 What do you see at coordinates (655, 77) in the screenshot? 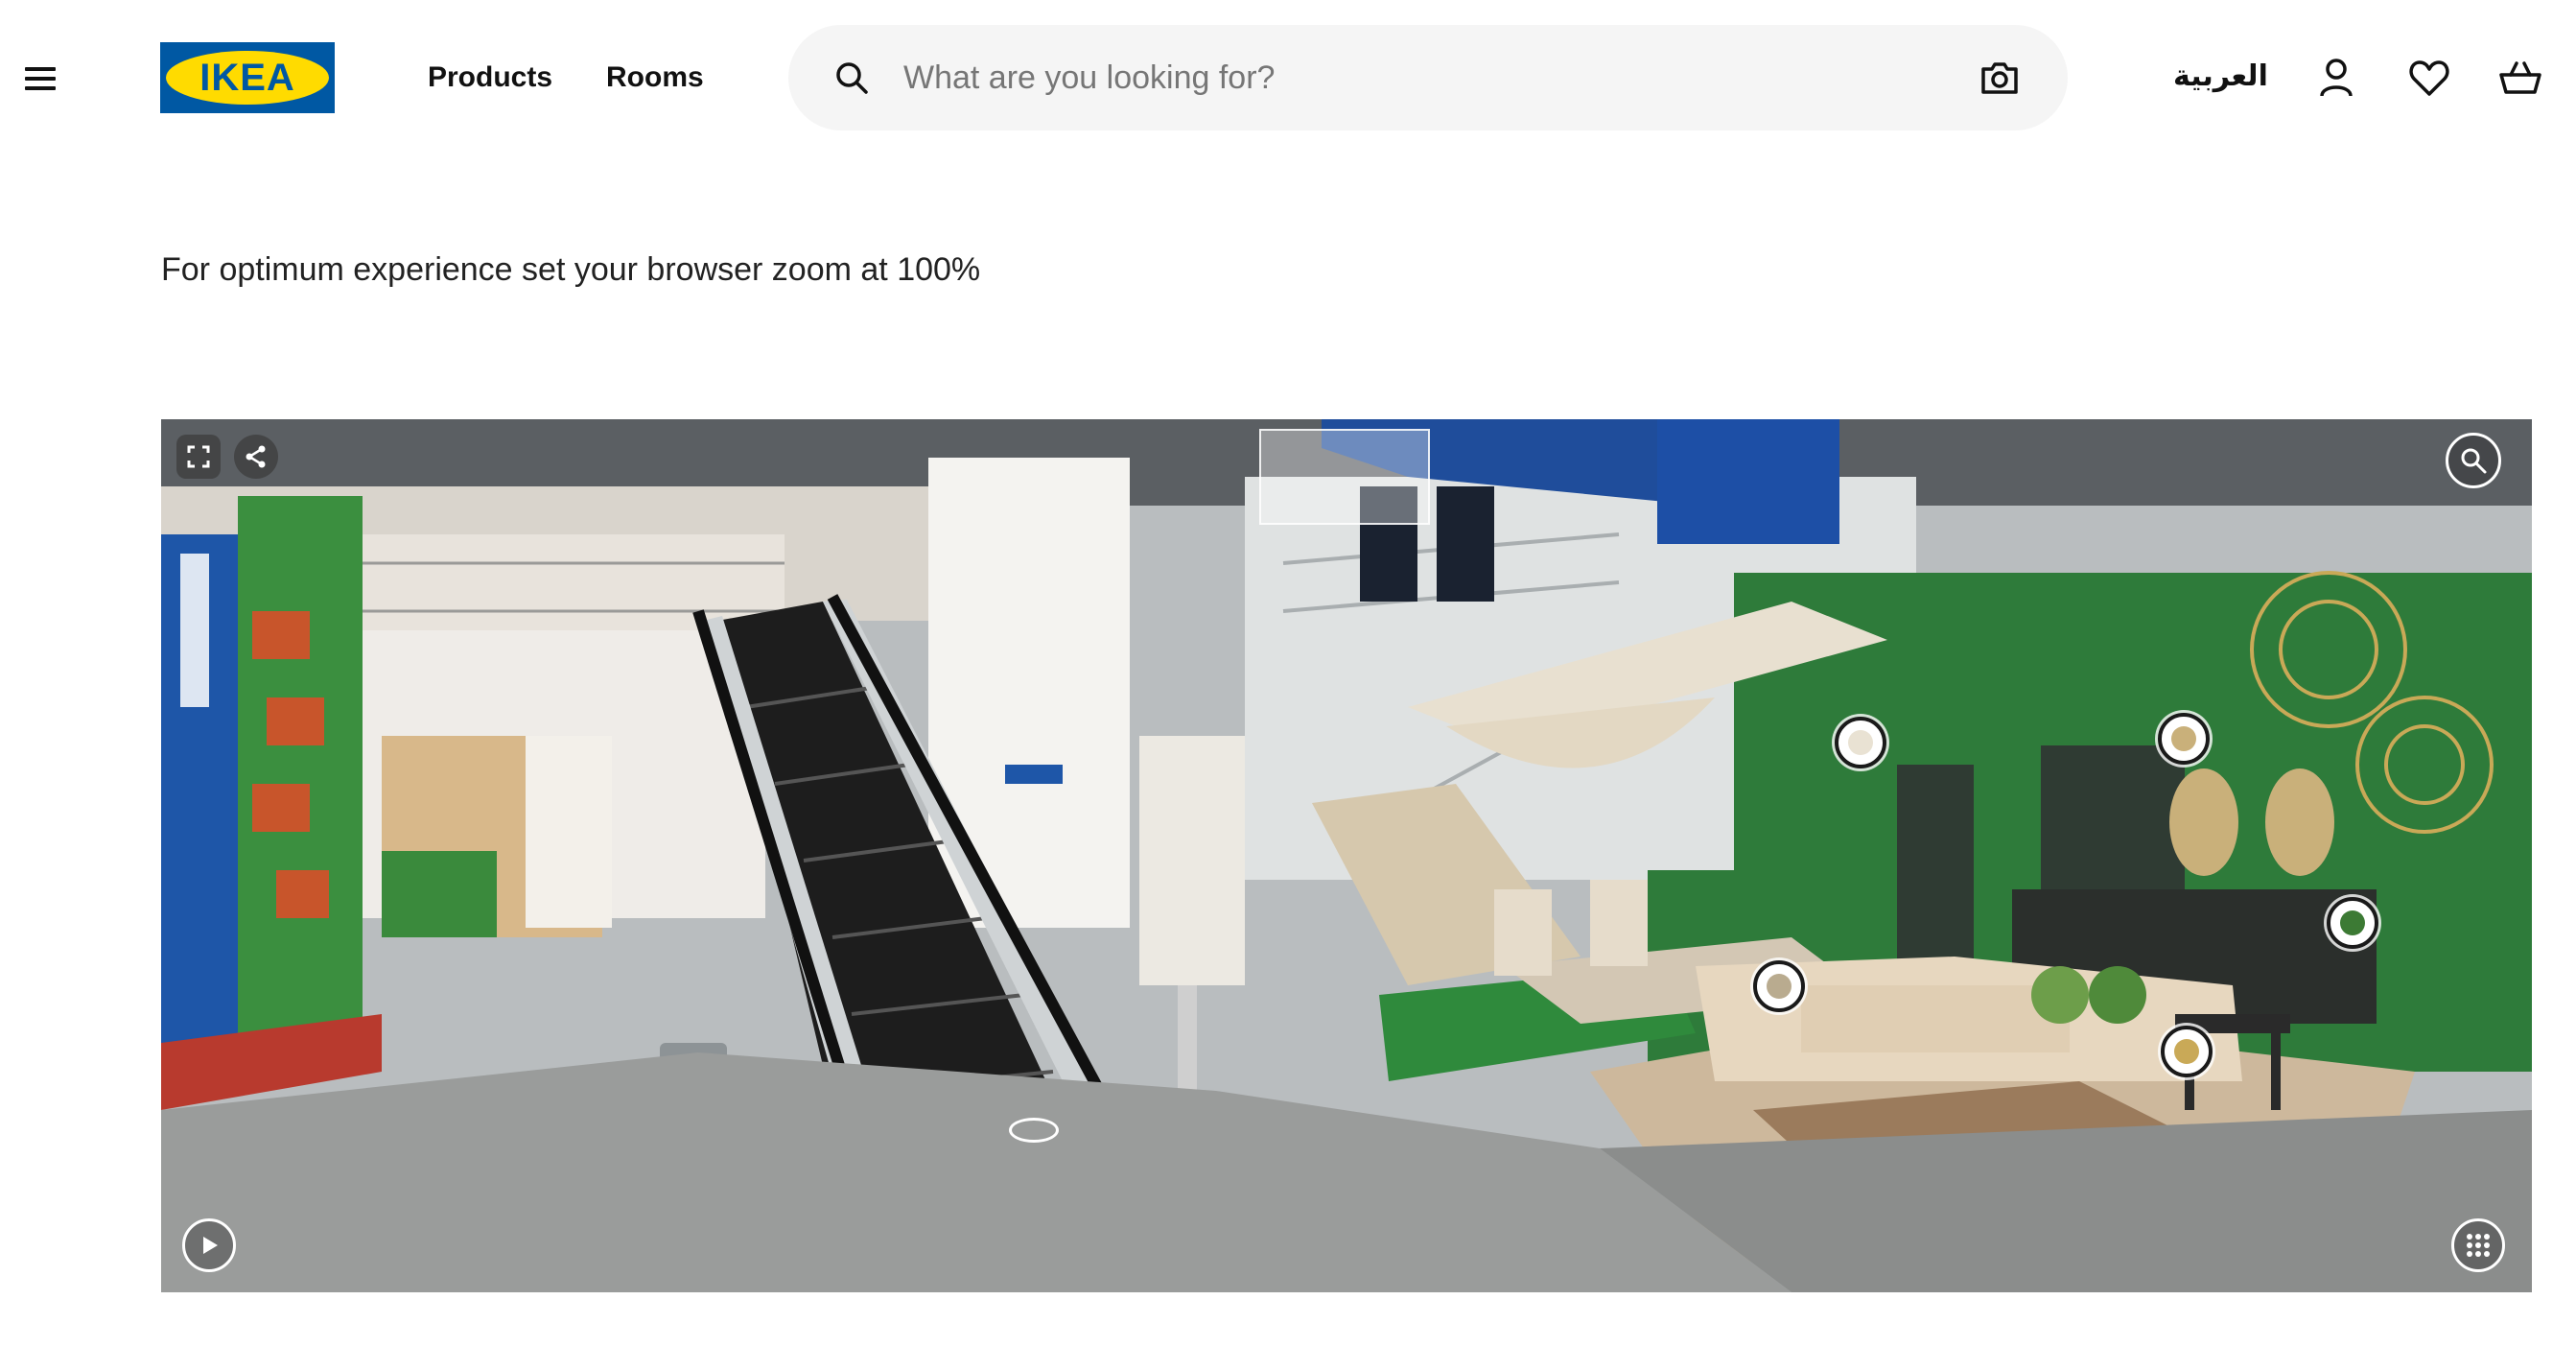
I see `nav-rooms-link: Rooms` at bounding box center [655, 77].